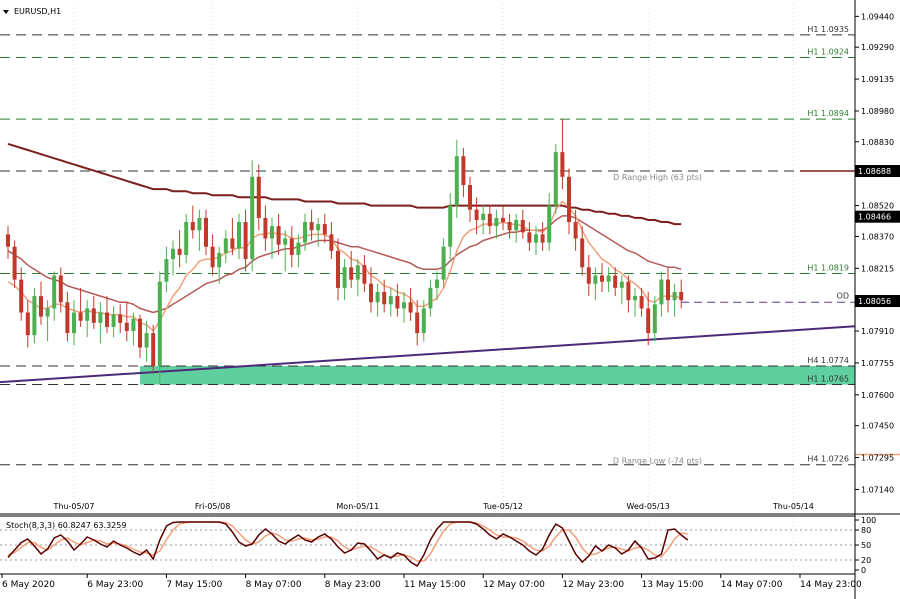  What do you see at coordinates (514, 585) in the screenshot?
I see `time-tick-label: 12 May 07:00` at bounding box center [514, 585].